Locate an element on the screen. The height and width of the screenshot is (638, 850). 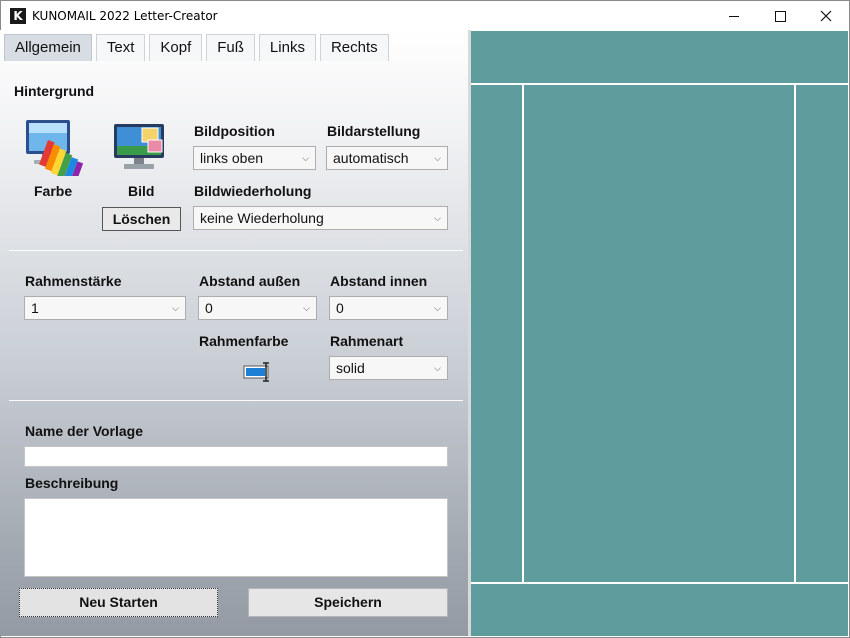
hintergrund-heading: Hintergrund is located at coordinates (54, 91).